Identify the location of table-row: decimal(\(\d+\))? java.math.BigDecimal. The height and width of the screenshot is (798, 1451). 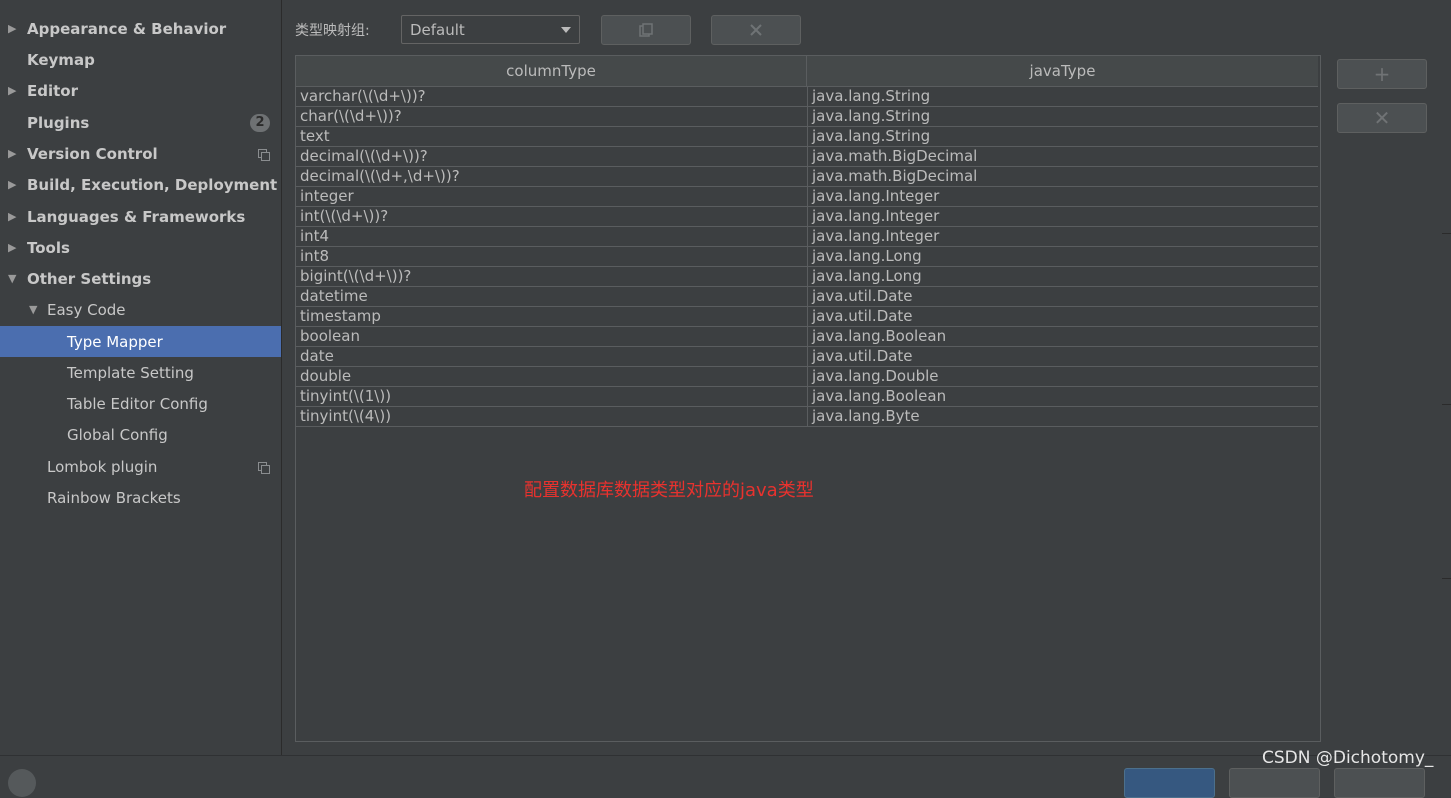
(807, 157).